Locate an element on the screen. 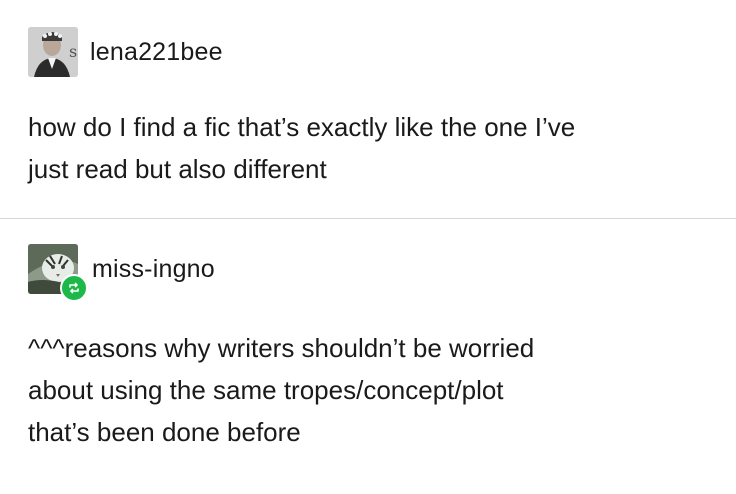 This screenshot has width=736, height=494. post-header: s lena221bee is located at coordinates (125, 52).